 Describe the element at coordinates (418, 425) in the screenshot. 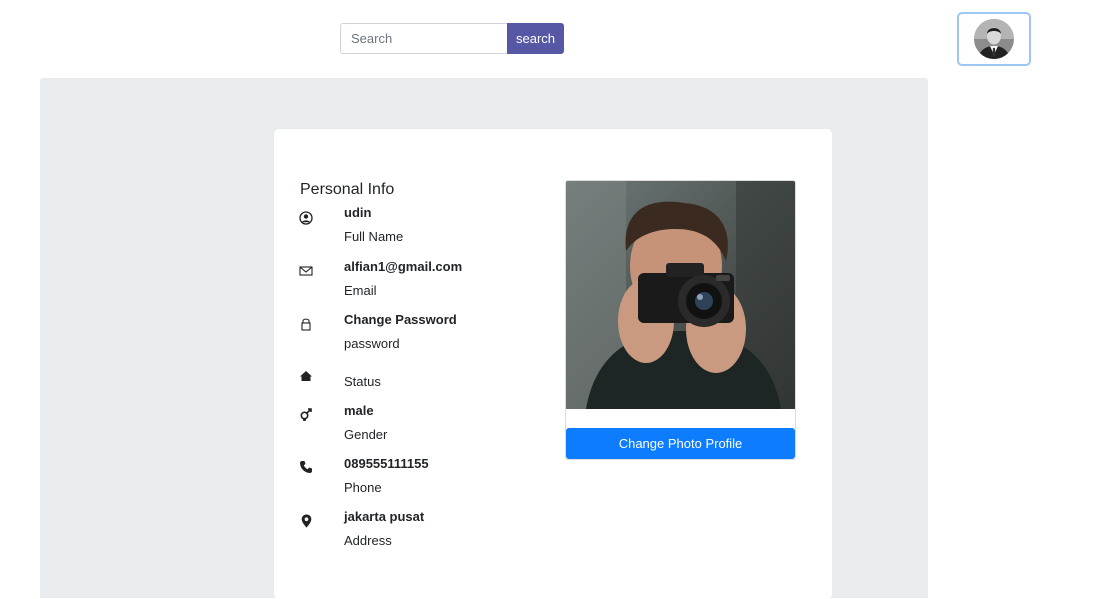

I see `info-item-gender: male Gender` at that location.